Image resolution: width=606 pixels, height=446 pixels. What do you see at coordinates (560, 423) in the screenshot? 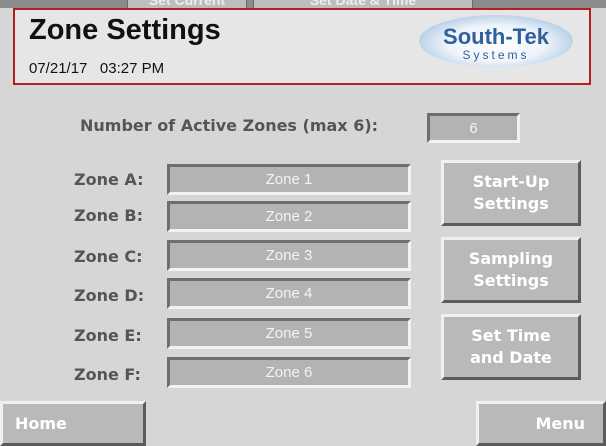
I see `menu-button-label: Menu` at bounding box center [560, 423].